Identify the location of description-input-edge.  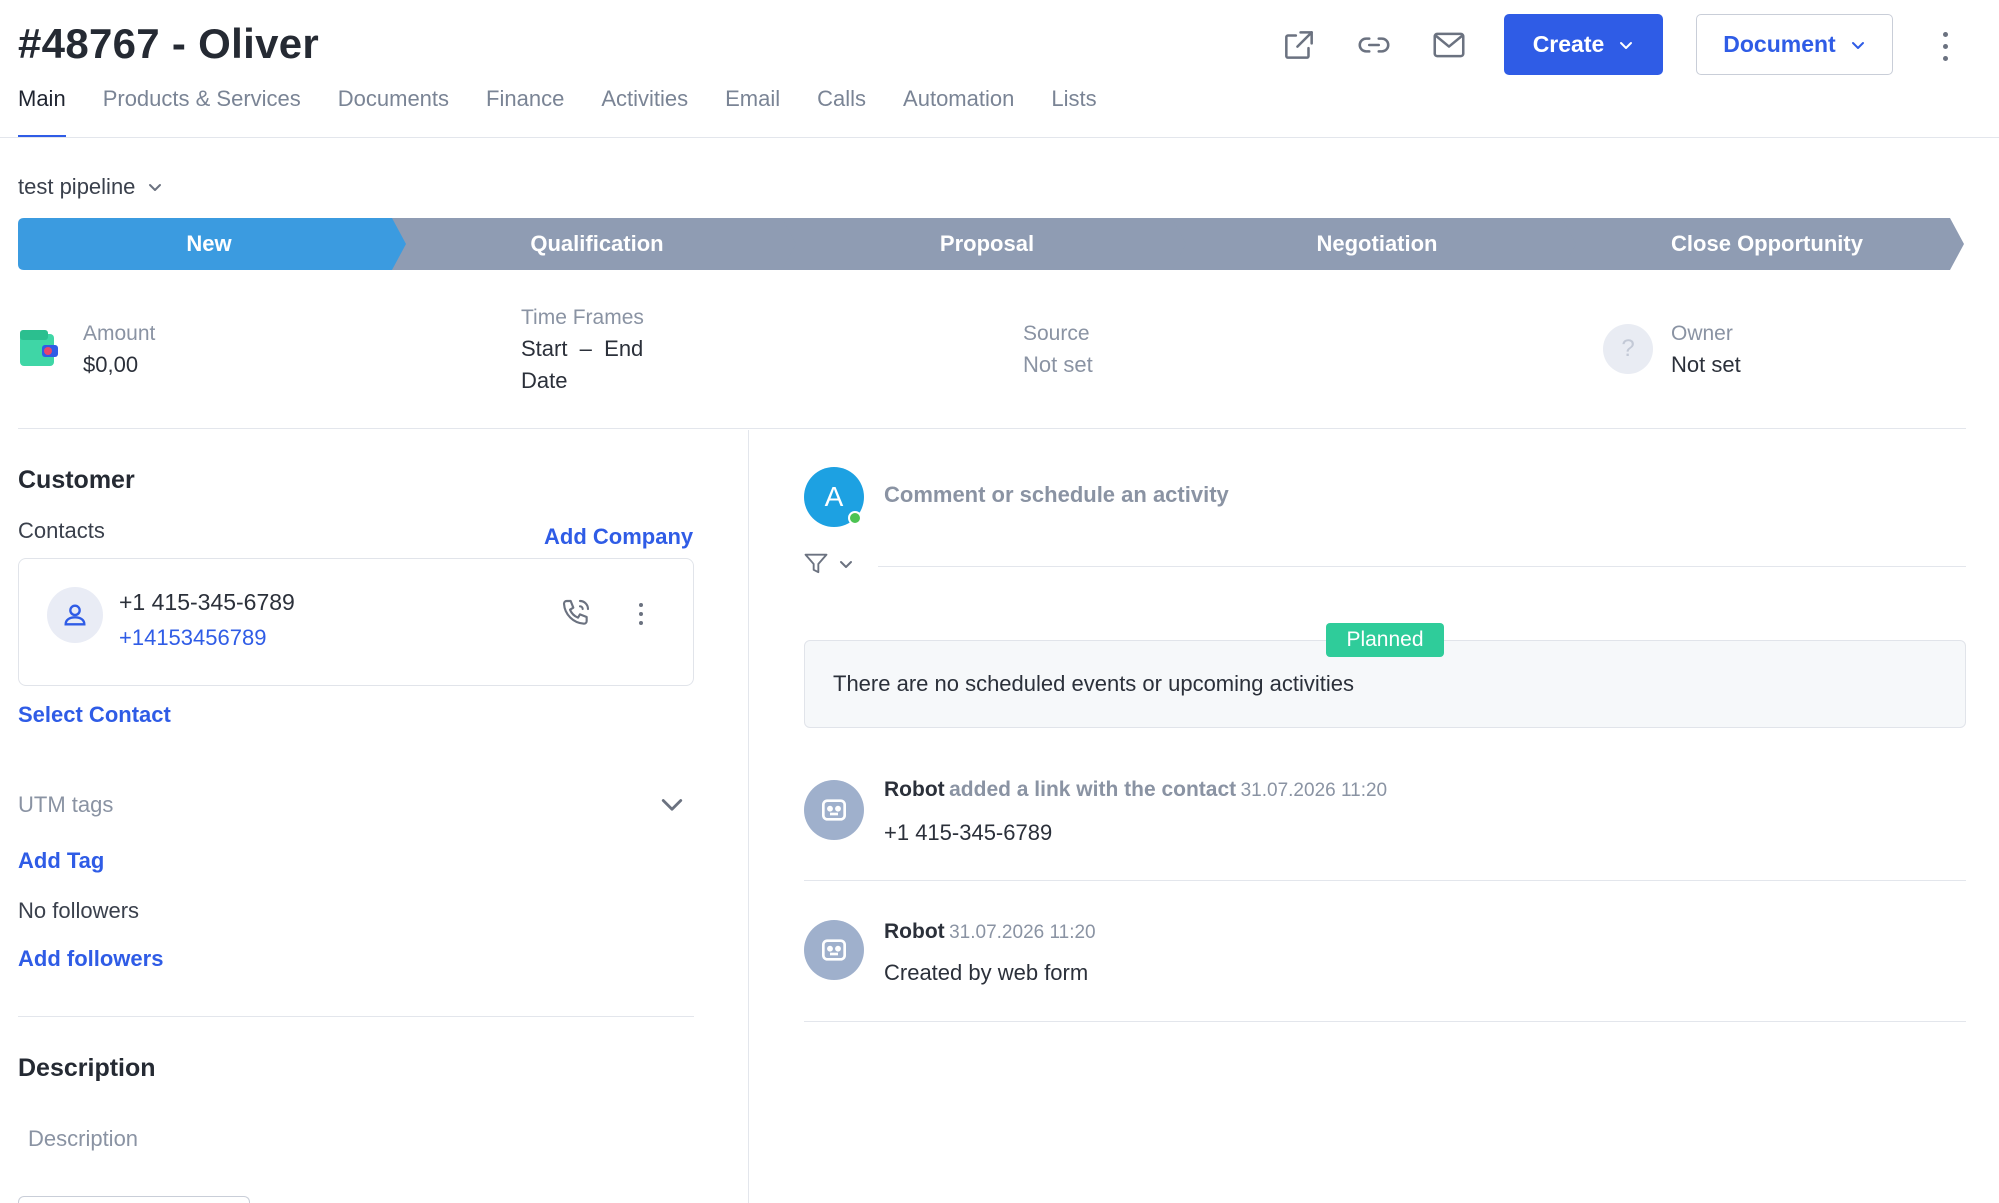
(134, 1199).